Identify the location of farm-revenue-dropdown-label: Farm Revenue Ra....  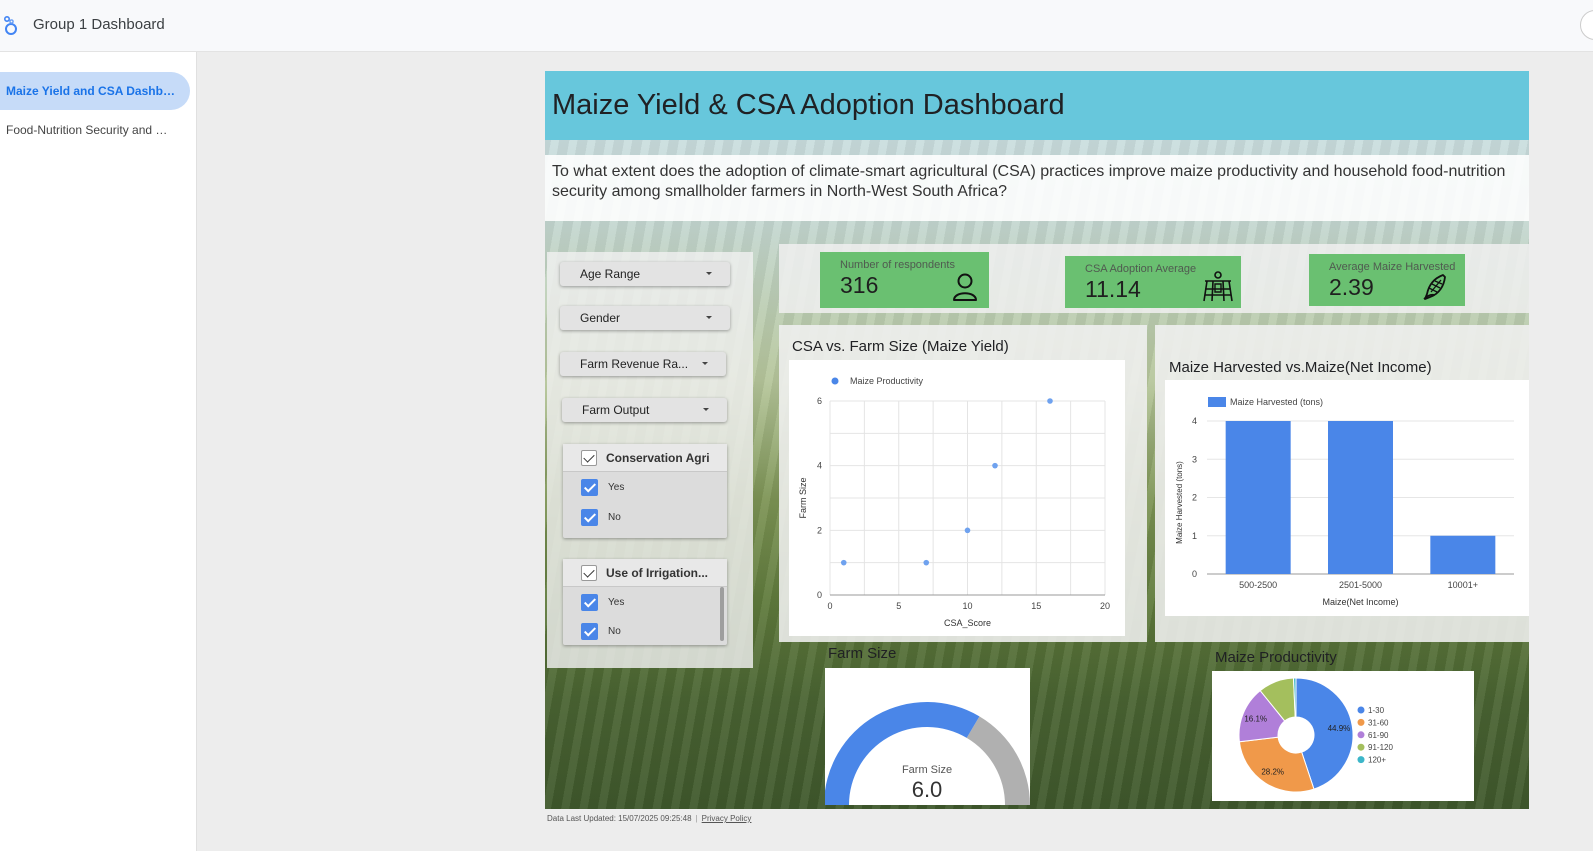
(634, 364).